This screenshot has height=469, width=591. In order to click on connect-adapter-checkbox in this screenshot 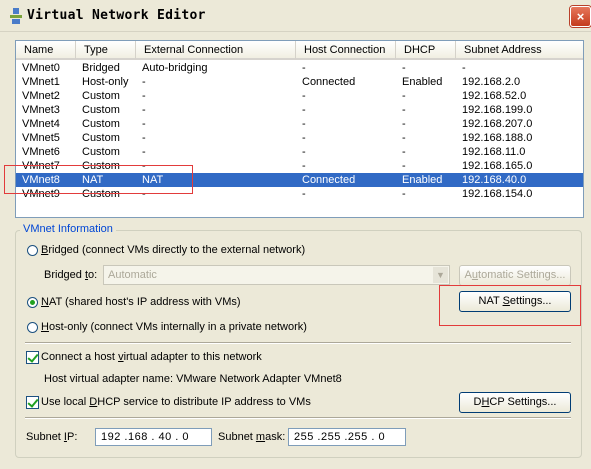, I will do `click(32, 357)`.